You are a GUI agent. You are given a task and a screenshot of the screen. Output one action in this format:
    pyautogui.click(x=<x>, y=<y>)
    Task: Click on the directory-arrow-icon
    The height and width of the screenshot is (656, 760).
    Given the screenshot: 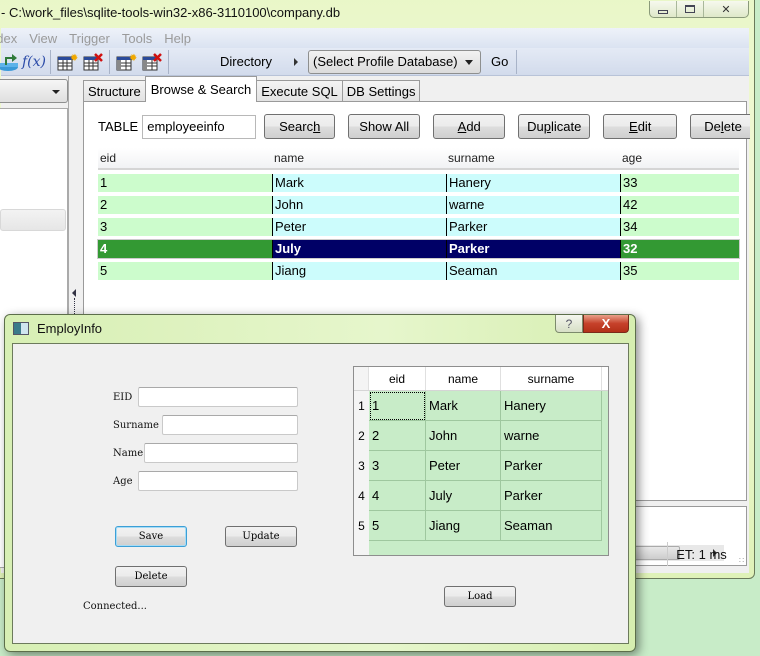 What is the action you would take?
    pyautogui.click(x=296, y=61)
    